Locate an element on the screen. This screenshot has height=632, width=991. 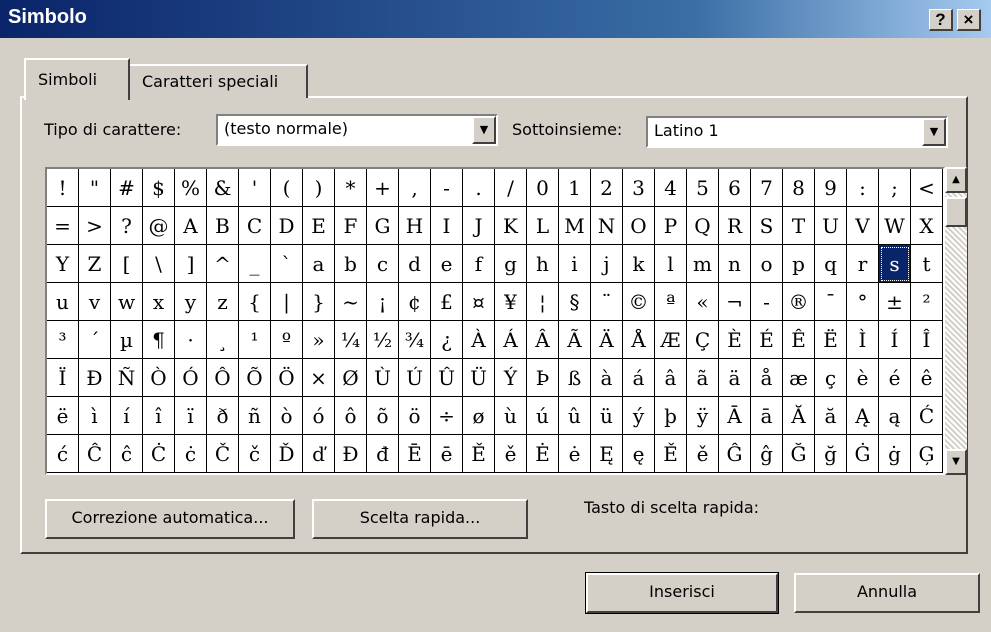
symbol-cell: ě is located at coordinates (703, 454).